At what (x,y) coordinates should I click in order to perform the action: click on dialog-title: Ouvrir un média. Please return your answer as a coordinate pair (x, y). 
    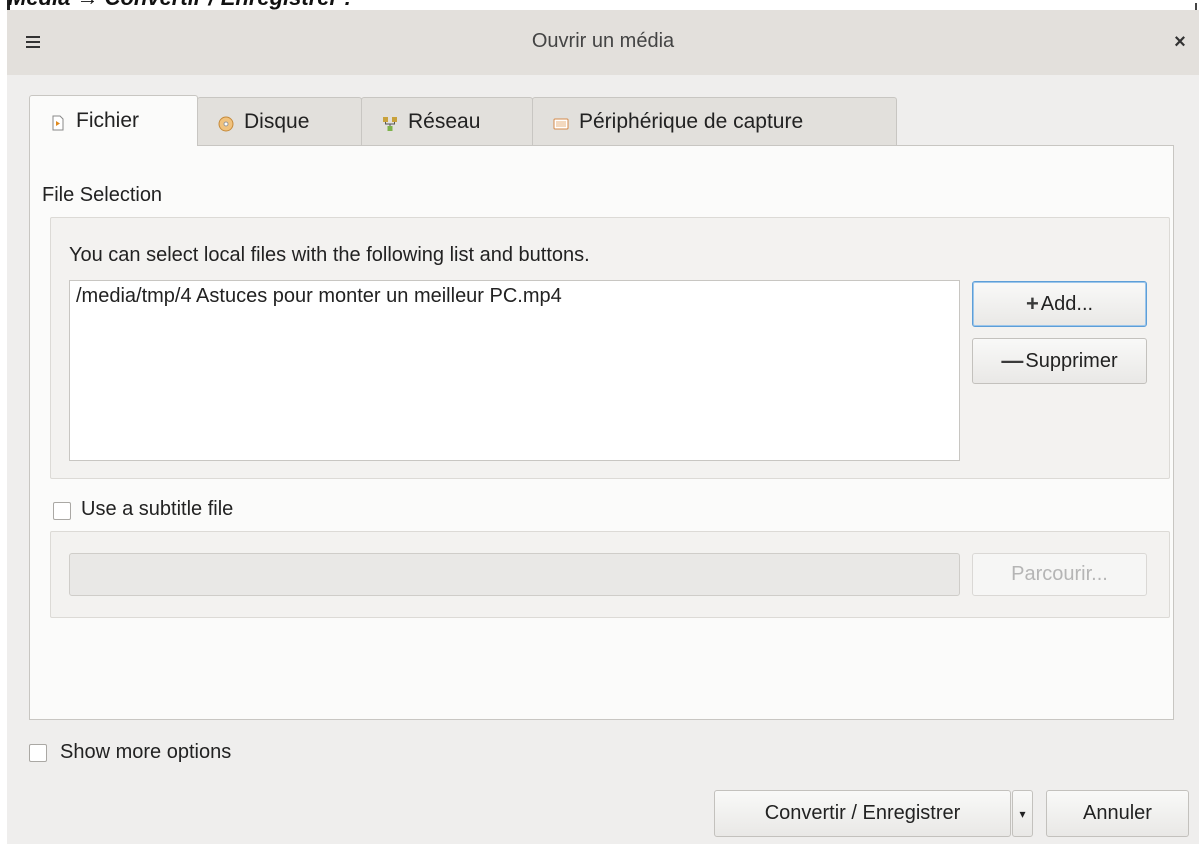
    Looking at the image, I should click on (603, 41).